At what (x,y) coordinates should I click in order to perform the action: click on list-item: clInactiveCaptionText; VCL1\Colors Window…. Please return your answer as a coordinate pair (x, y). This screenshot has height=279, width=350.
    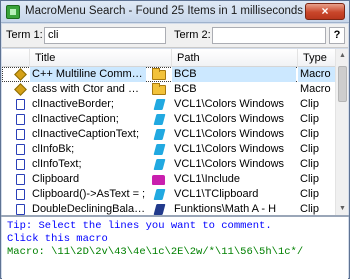
    Looking at the image, I should click on (168, 134).